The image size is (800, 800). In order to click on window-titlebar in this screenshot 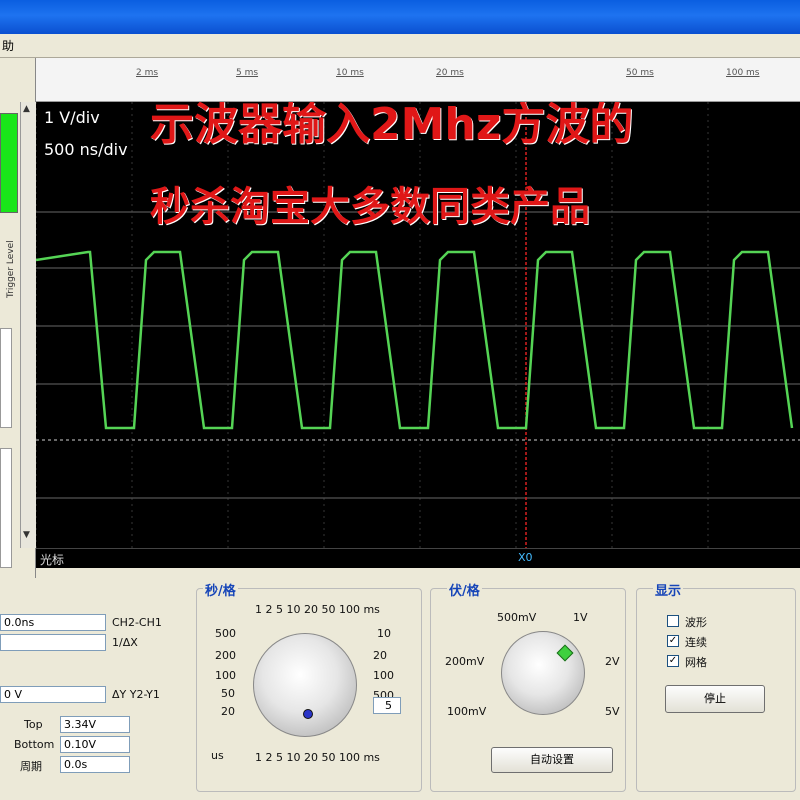, I will do `click(400, 17)`.